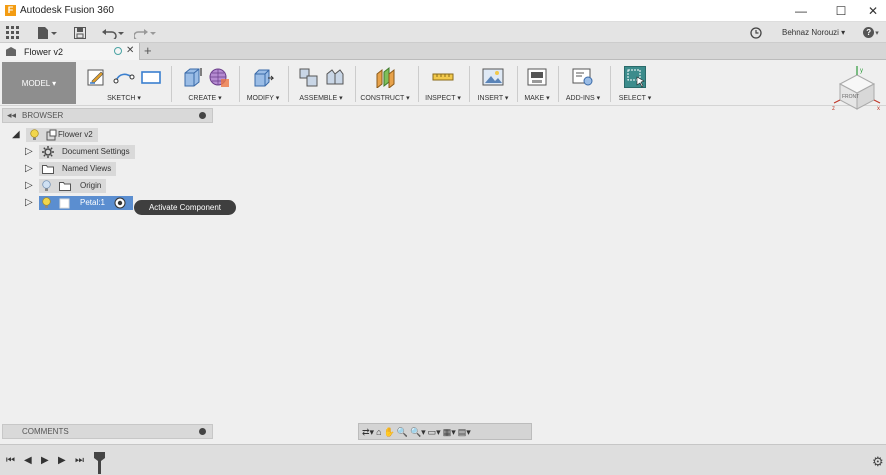  What do you see at coordinates (79, 460) in the screenshot?
I see `go-to-end-icon: ⏭` at bounding box center [79, 460].